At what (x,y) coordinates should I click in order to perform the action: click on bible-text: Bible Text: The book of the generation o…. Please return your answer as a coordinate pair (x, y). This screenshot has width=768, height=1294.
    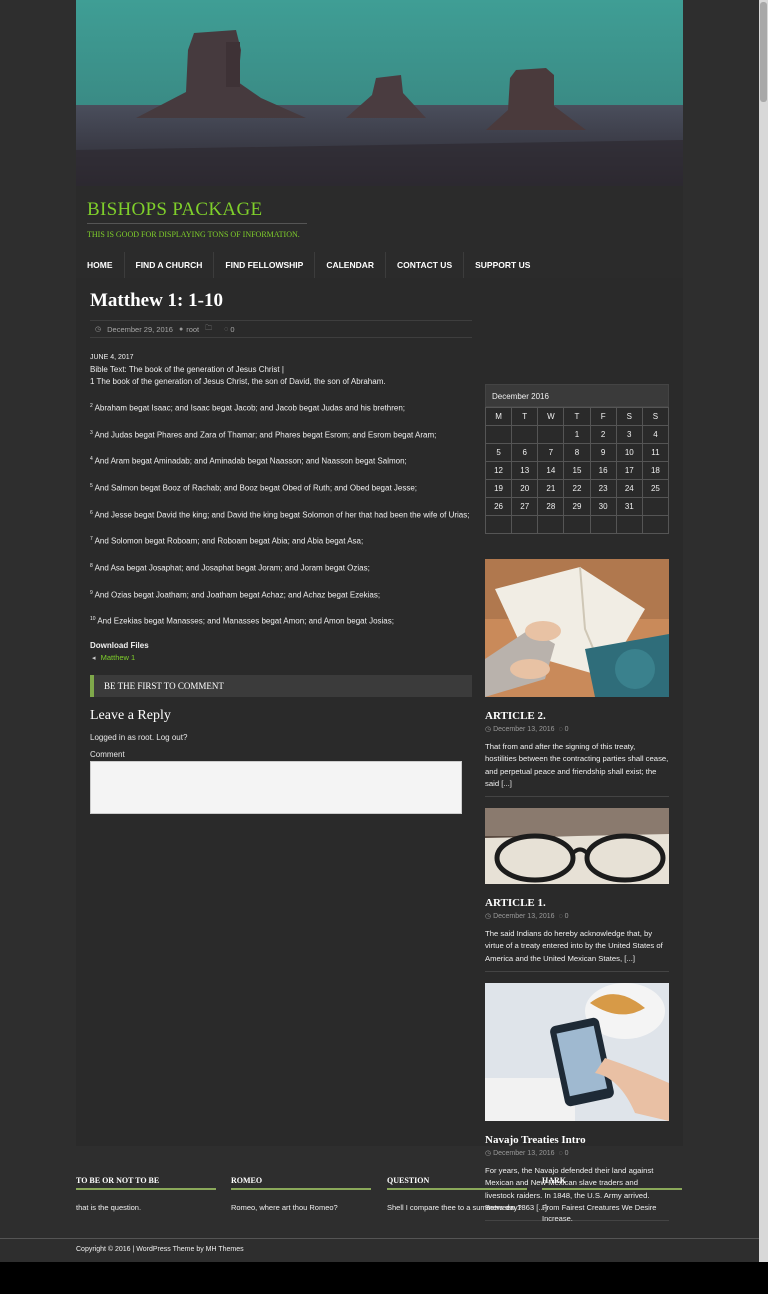
    Looking at the image, I should click on (187, 369).